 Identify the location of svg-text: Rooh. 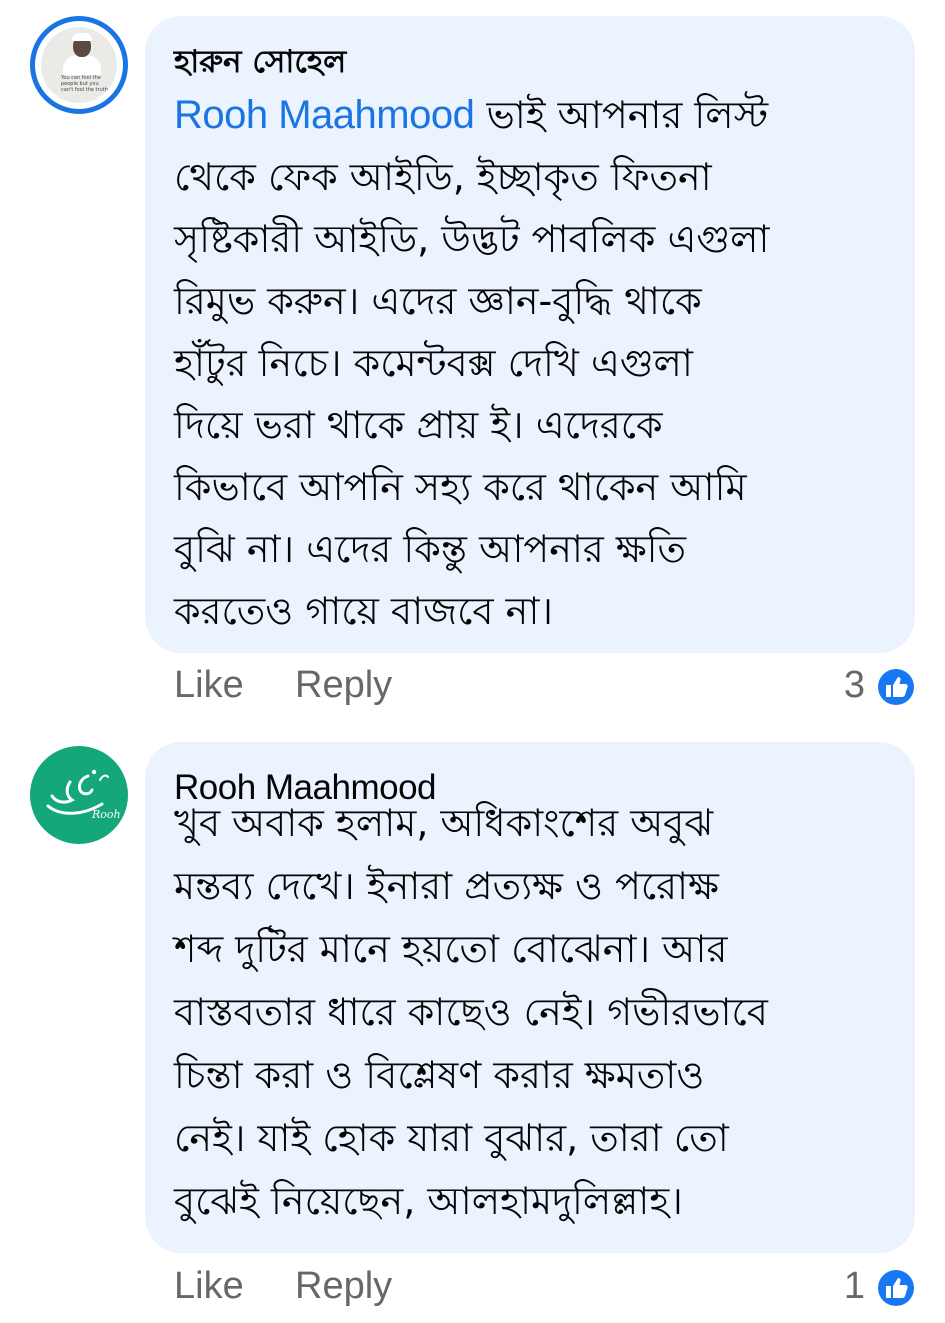
(106, 814).